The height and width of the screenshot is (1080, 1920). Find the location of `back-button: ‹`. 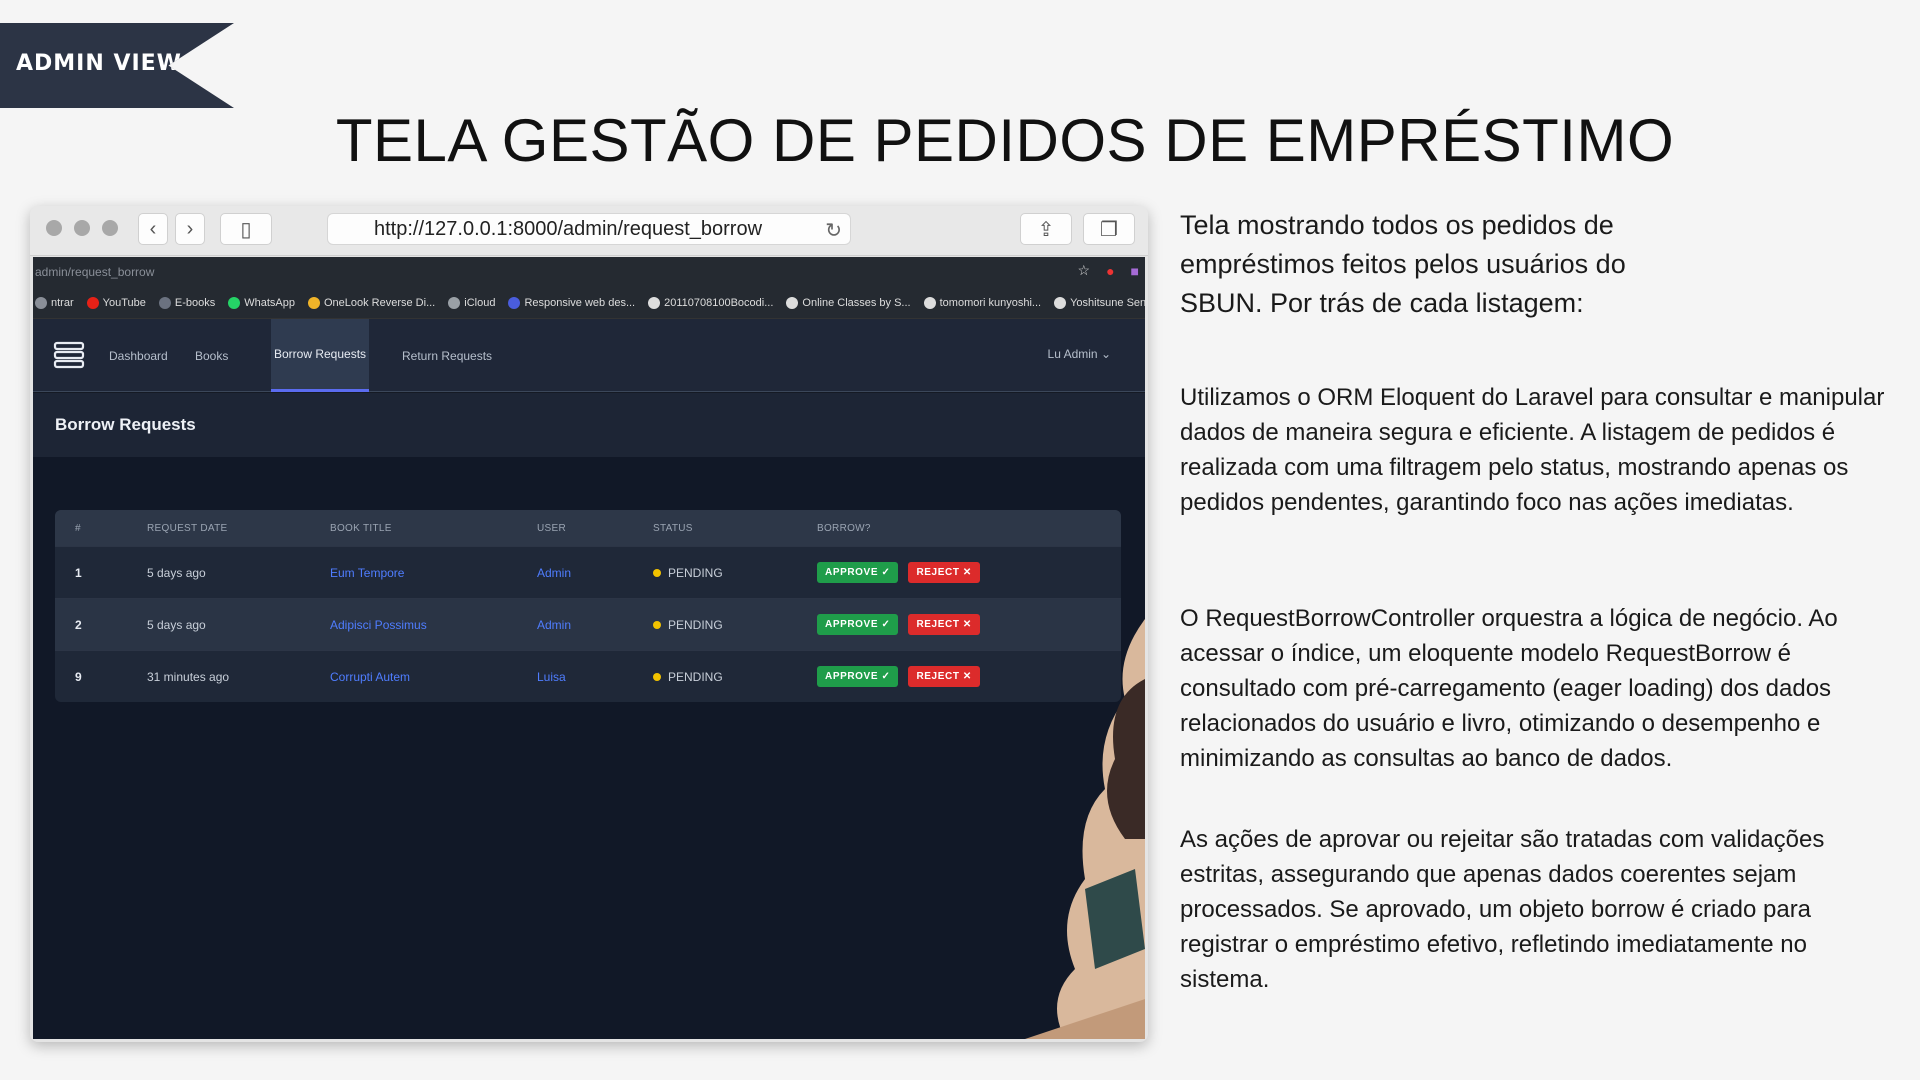

back-button: ‹ is located at coordinates (153, 229).